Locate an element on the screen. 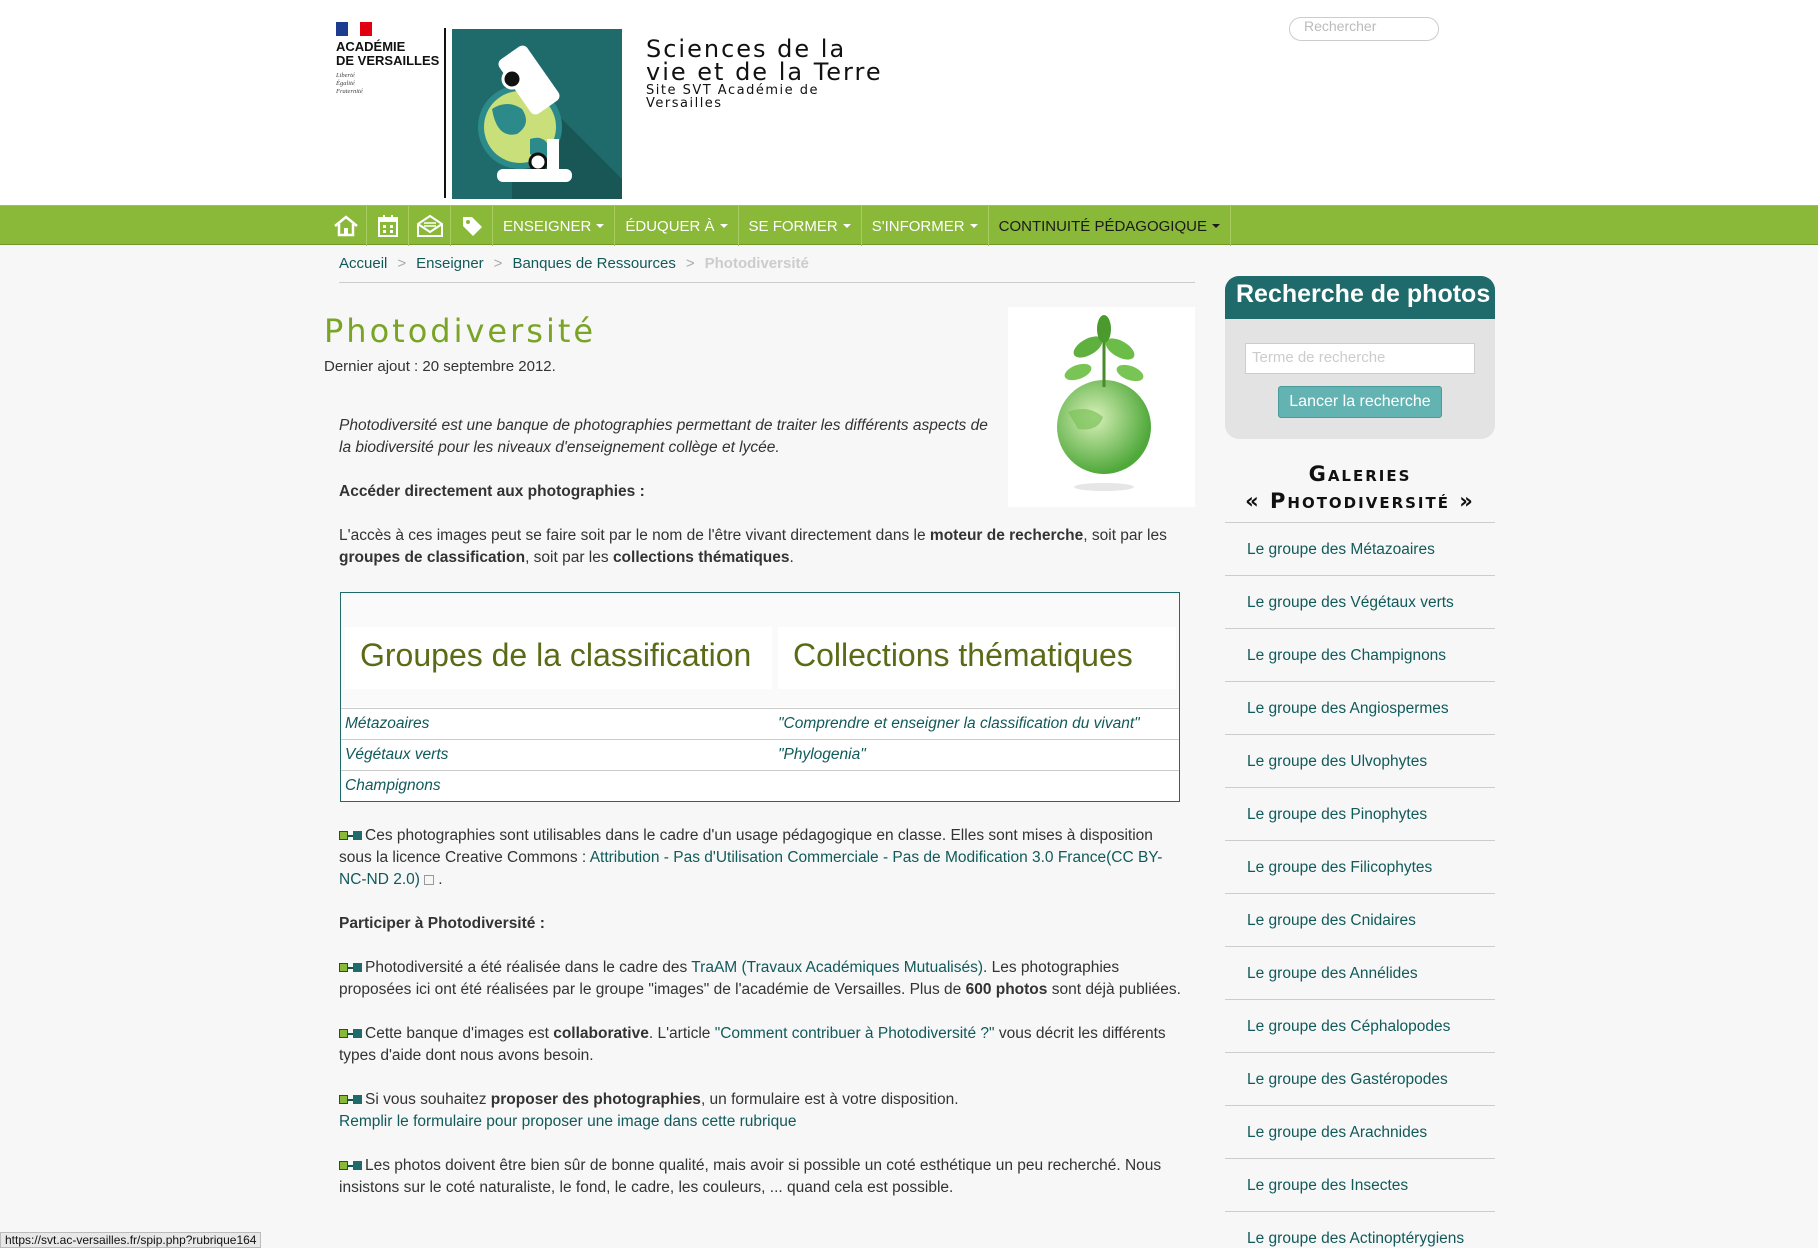 The width and height of the screenshot is (1818, 1248). gallery-item: Le groupe des Pinophytes is located at coordinates (1360, 813).